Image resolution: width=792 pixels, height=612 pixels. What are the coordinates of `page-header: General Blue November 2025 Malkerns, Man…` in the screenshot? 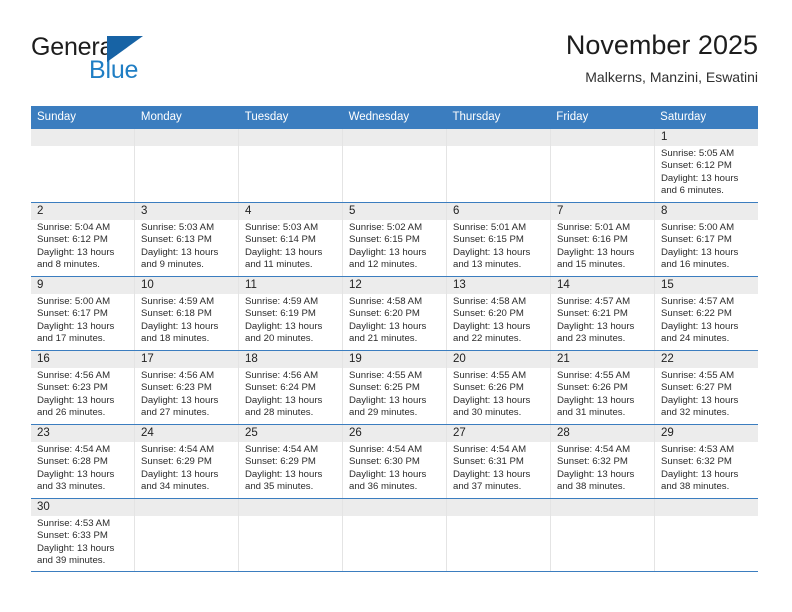 It's located at (394, 63).